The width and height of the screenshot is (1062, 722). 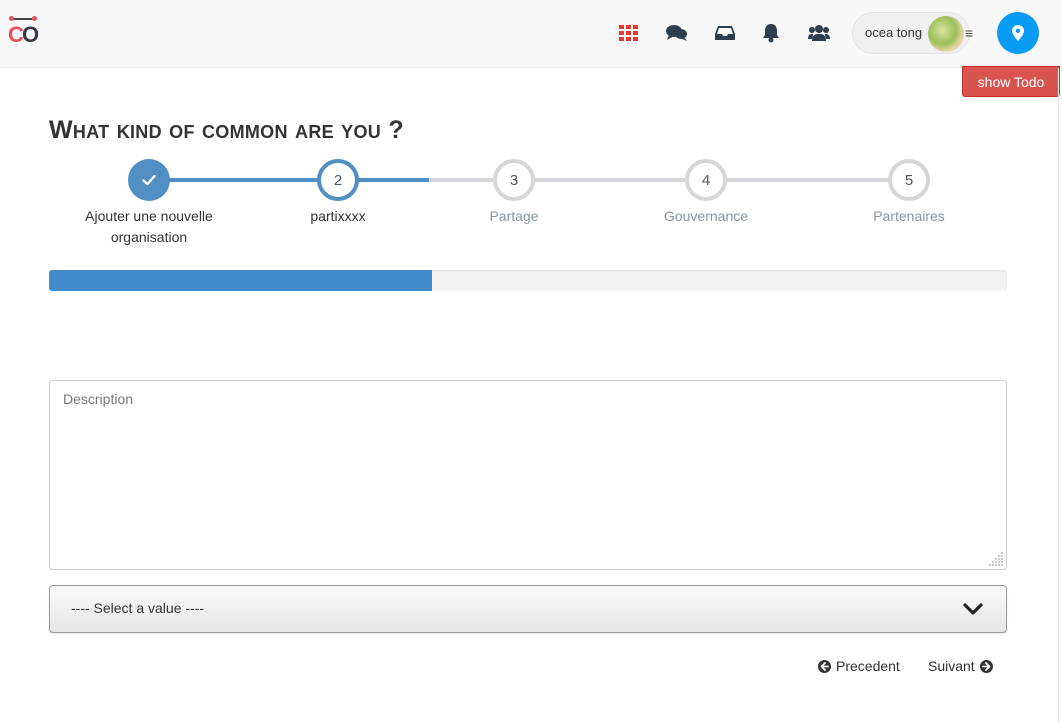 What do you see at coordinates (973, 609) in the screenshot?
I see `chevron-down-icon` at bounding box center [973, 609].